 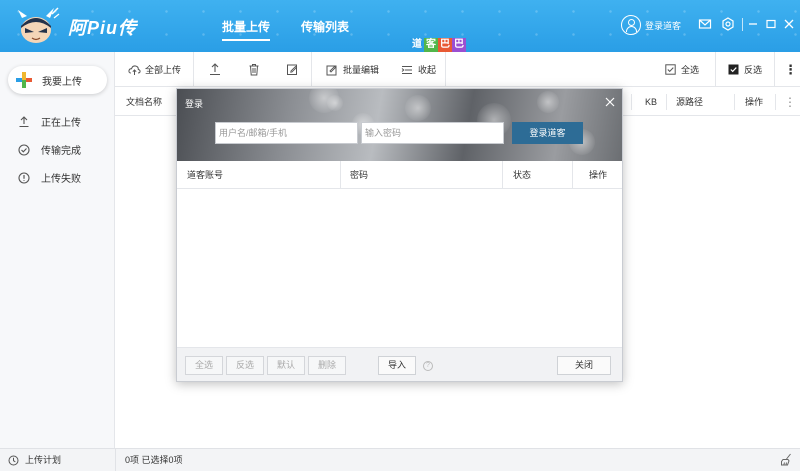 I want to click on dialog-close-icon, so click(x=610, y=102).